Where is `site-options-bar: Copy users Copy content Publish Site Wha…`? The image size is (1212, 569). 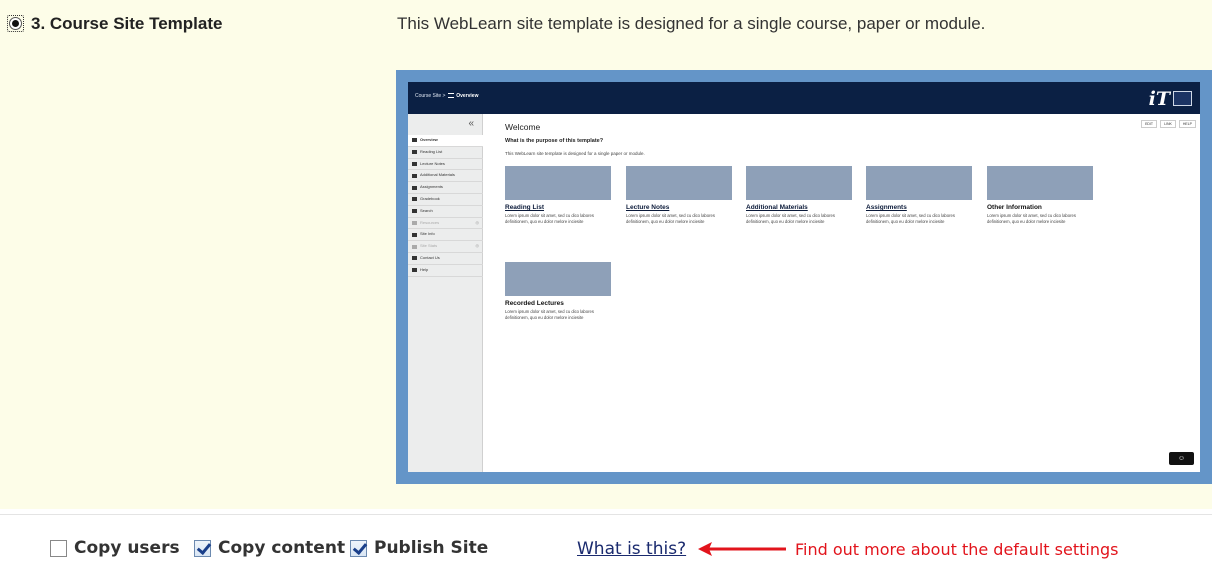 site-options-bar: Copy users Copy content Publish Site Wha… is located at coordinates (606, 541).